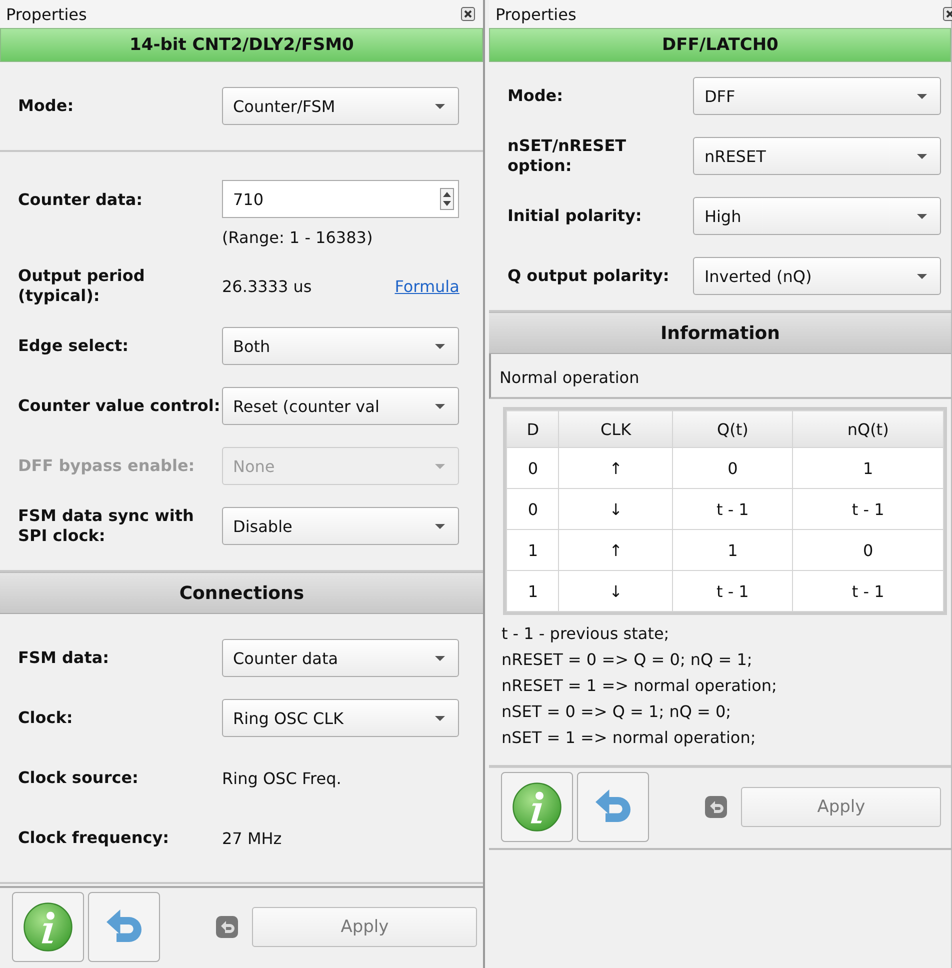  Describe the element at coordinates (468, 14) in the screenshot. I see `close-icon` at that location.